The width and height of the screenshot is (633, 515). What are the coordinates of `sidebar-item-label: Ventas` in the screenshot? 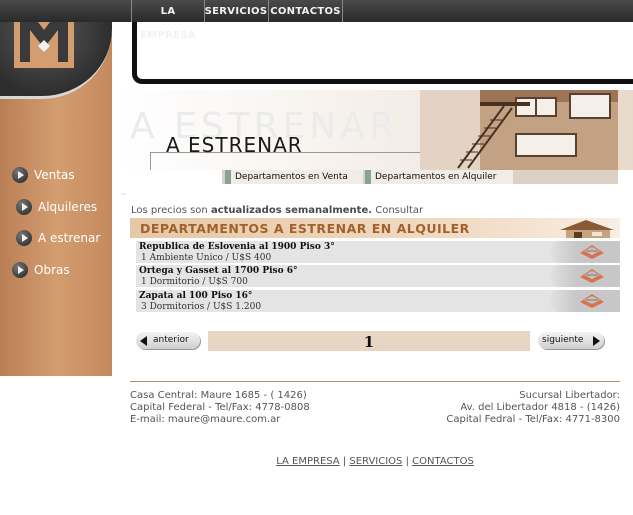 It's located at (54, 175).